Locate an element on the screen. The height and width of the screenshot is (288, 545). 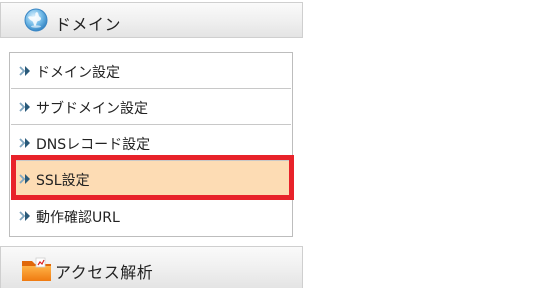
folder-icon is located at coordinates (36, 269).